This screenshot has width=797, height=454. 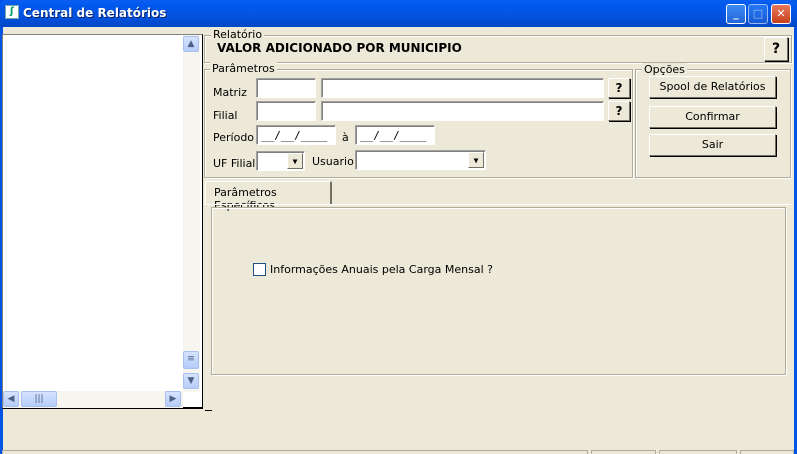 What do you see at coordinates (758, 14) in the screenshot?
I see `maximize-button: □` at bounding box center [758, 14].